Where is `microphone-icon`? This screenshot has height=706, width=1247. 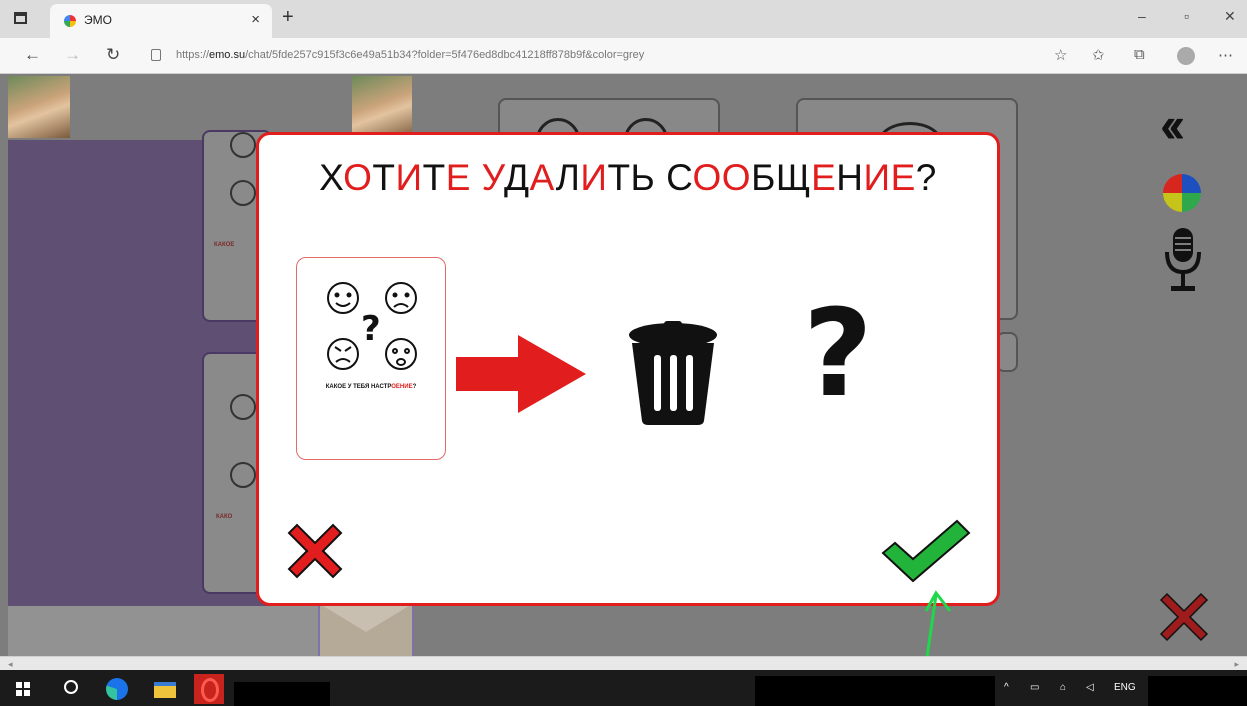
microphone-icon is located at coordinates (1183, 263).